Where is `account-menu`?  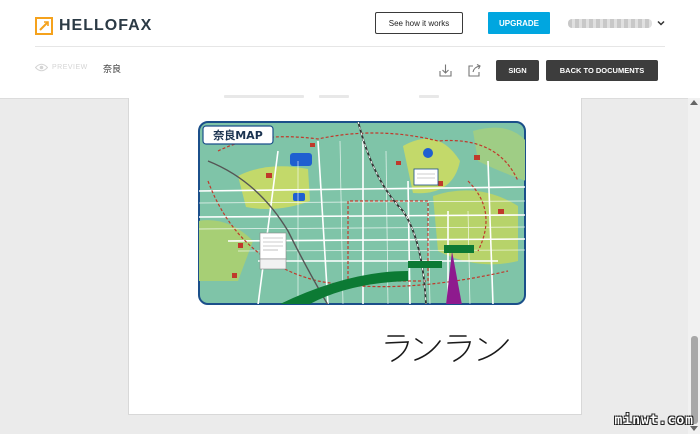
account-menu is located at coordinates (617, 23).